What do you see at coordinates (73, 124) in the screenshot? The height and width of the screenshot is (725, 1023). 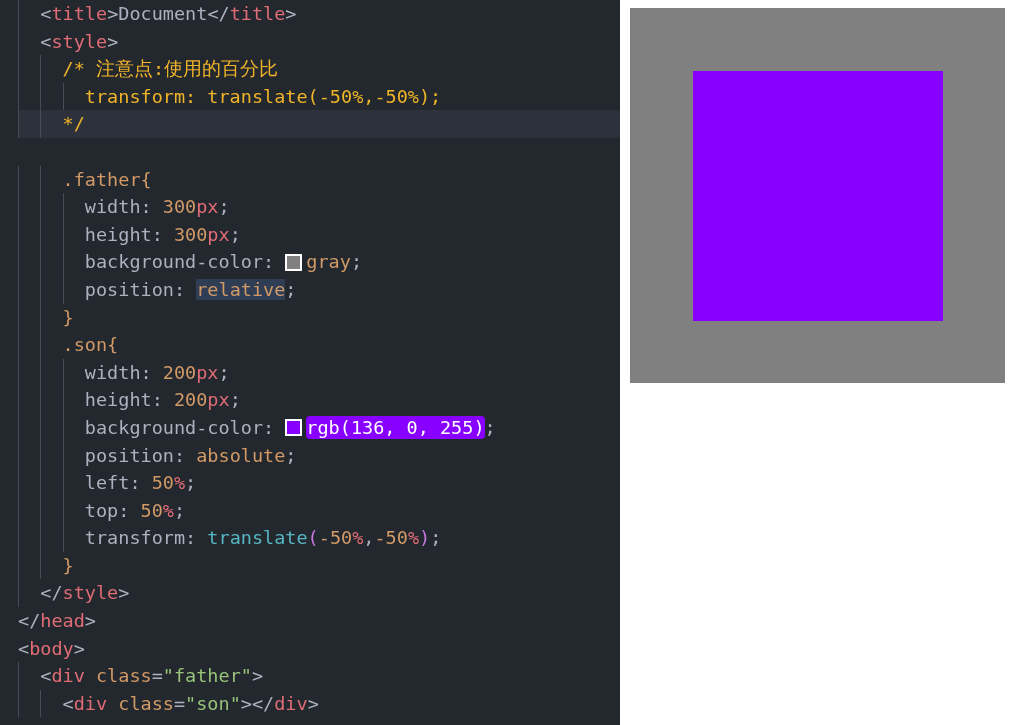 I see `code-text: */` at bounding box center [73, 124].